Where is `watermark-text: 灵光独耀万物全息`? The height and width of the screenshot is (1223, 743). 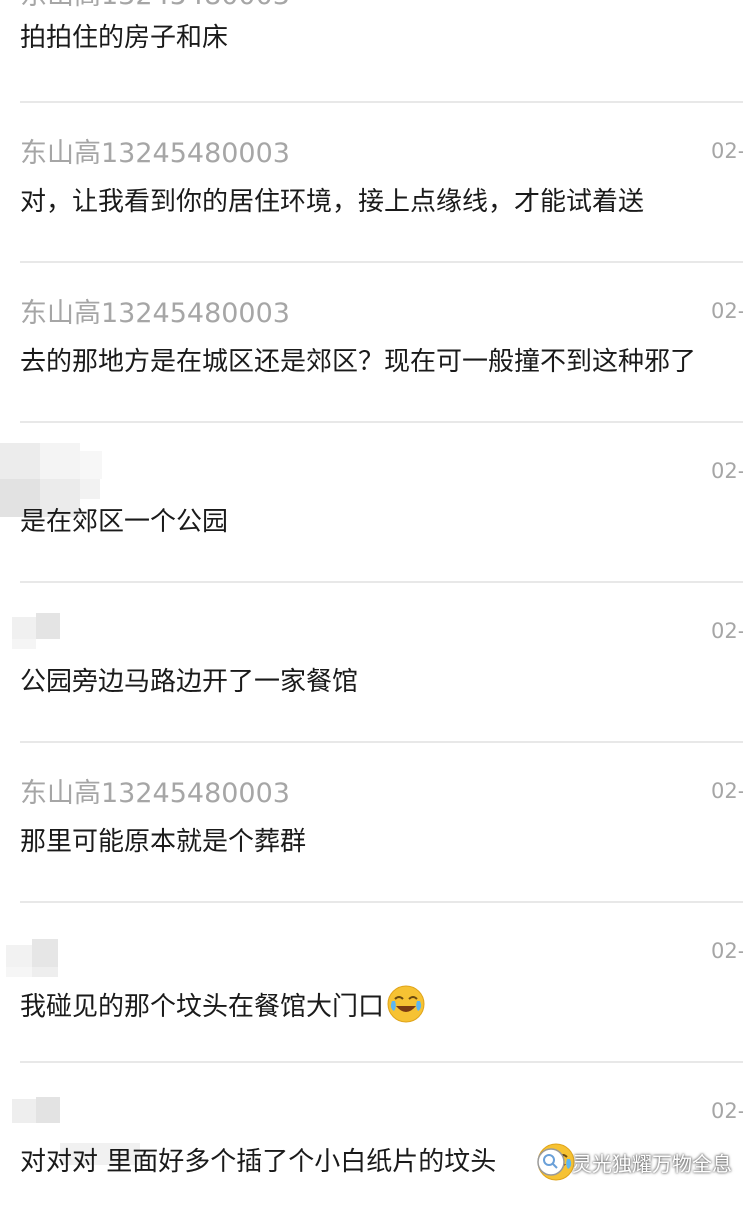 watermark-text: 灵光独耀万物全息 is located at coordinates (652, 1163).